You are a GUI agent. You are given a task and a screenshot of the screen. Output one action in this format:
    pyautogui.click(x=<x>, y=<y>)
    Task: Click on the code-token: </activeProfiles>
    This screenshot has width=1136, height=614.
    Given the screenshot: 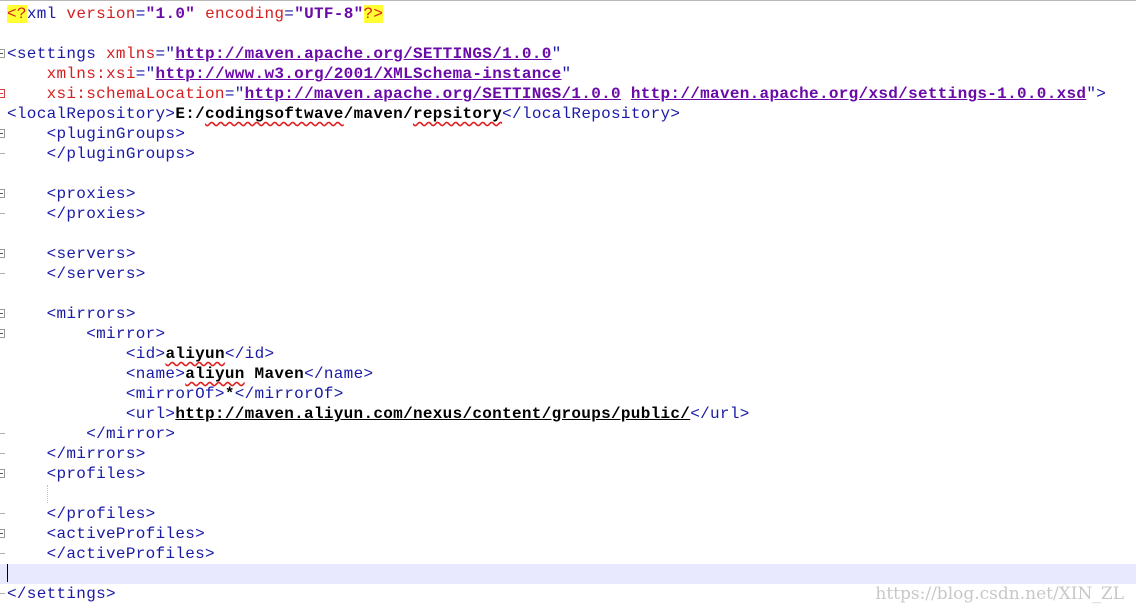 What is the action you would take?
    pyautogui.click(x=111, y=554)
    